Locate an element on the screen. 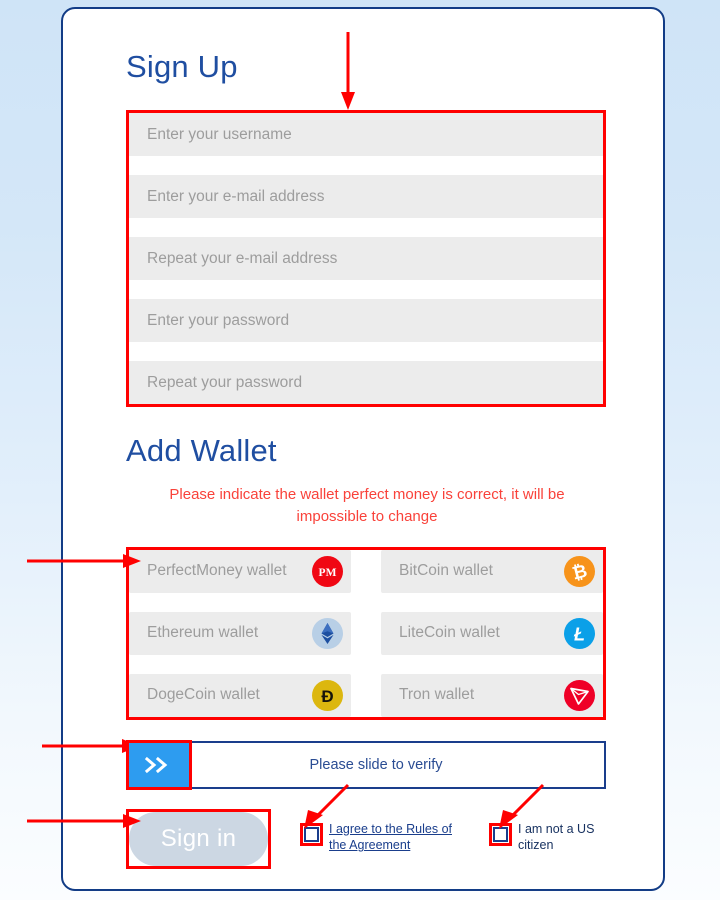 Image resolution: width=720 pixels, height=900 pixels. bitcoin-icon: ₿ is located at coordinates (579, 571).